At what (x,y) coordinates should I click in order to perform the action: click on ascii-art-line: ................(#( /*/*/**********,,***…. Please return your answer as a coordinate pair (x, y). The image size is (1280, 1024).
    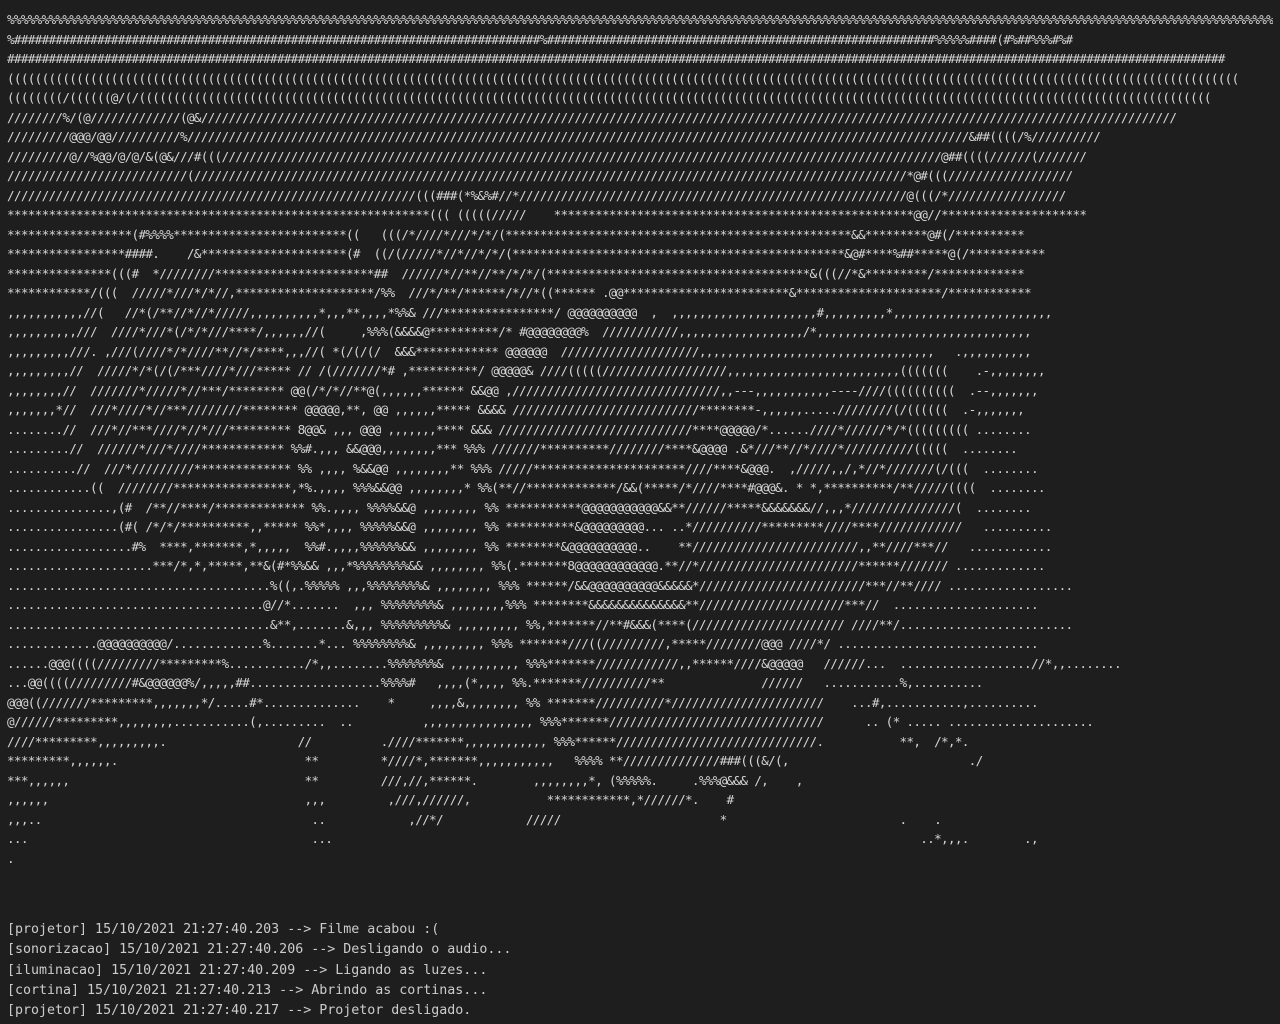
    Looking at the image, I should click on (529, 526).